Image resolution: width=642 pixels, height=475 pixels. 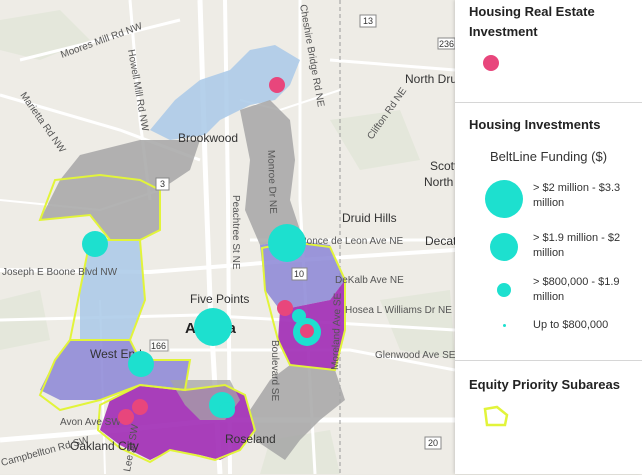 What do you see at coordinates (208, 138) in the screenshot?
I see `place-label-brookwood: Brookwood` at bounding box center [208, 138].